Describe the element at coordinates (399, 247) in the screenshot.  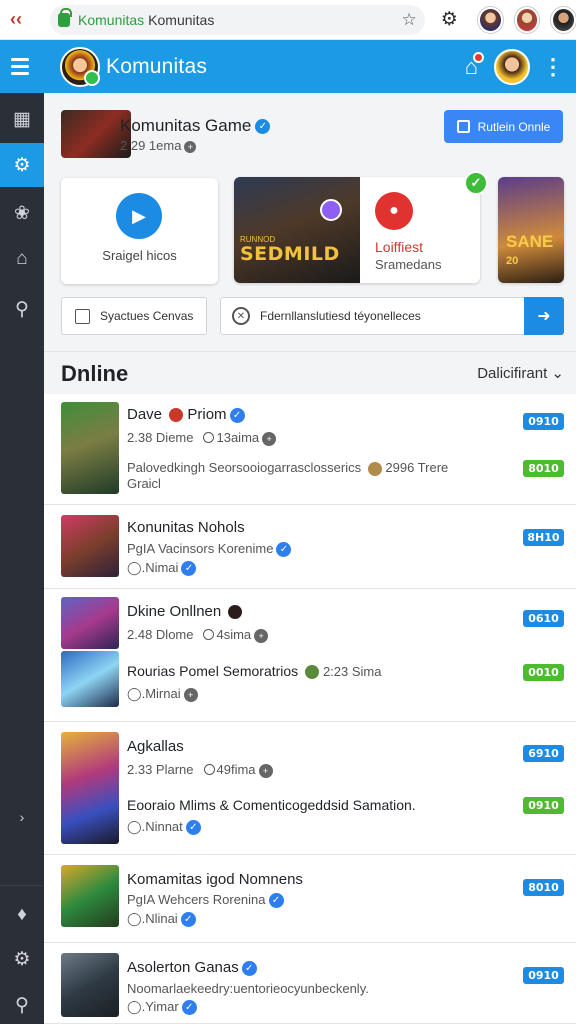
I see `tile-title: Loiffiest` at that location.